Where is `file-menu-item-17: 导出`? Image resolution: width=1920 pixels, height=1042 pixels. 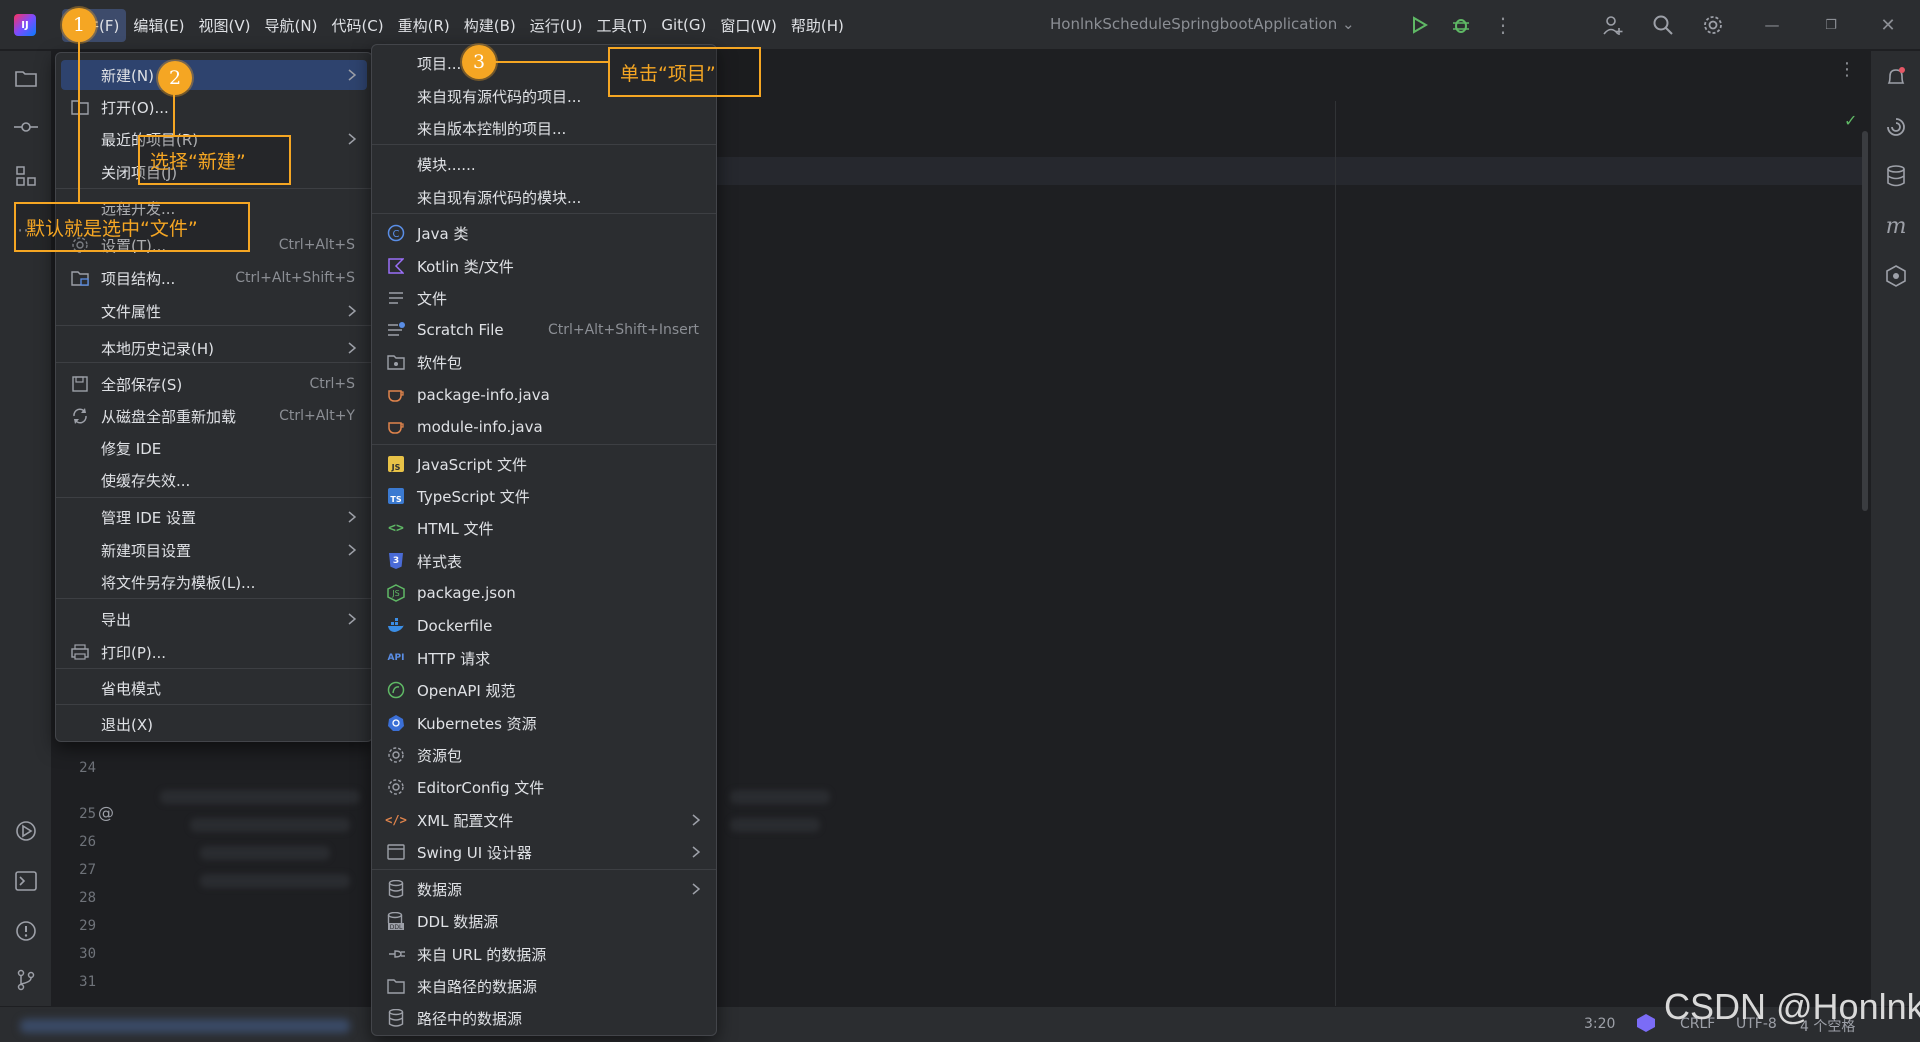 file-menu-item-17: 导出 is located at coordinates (214, 619).